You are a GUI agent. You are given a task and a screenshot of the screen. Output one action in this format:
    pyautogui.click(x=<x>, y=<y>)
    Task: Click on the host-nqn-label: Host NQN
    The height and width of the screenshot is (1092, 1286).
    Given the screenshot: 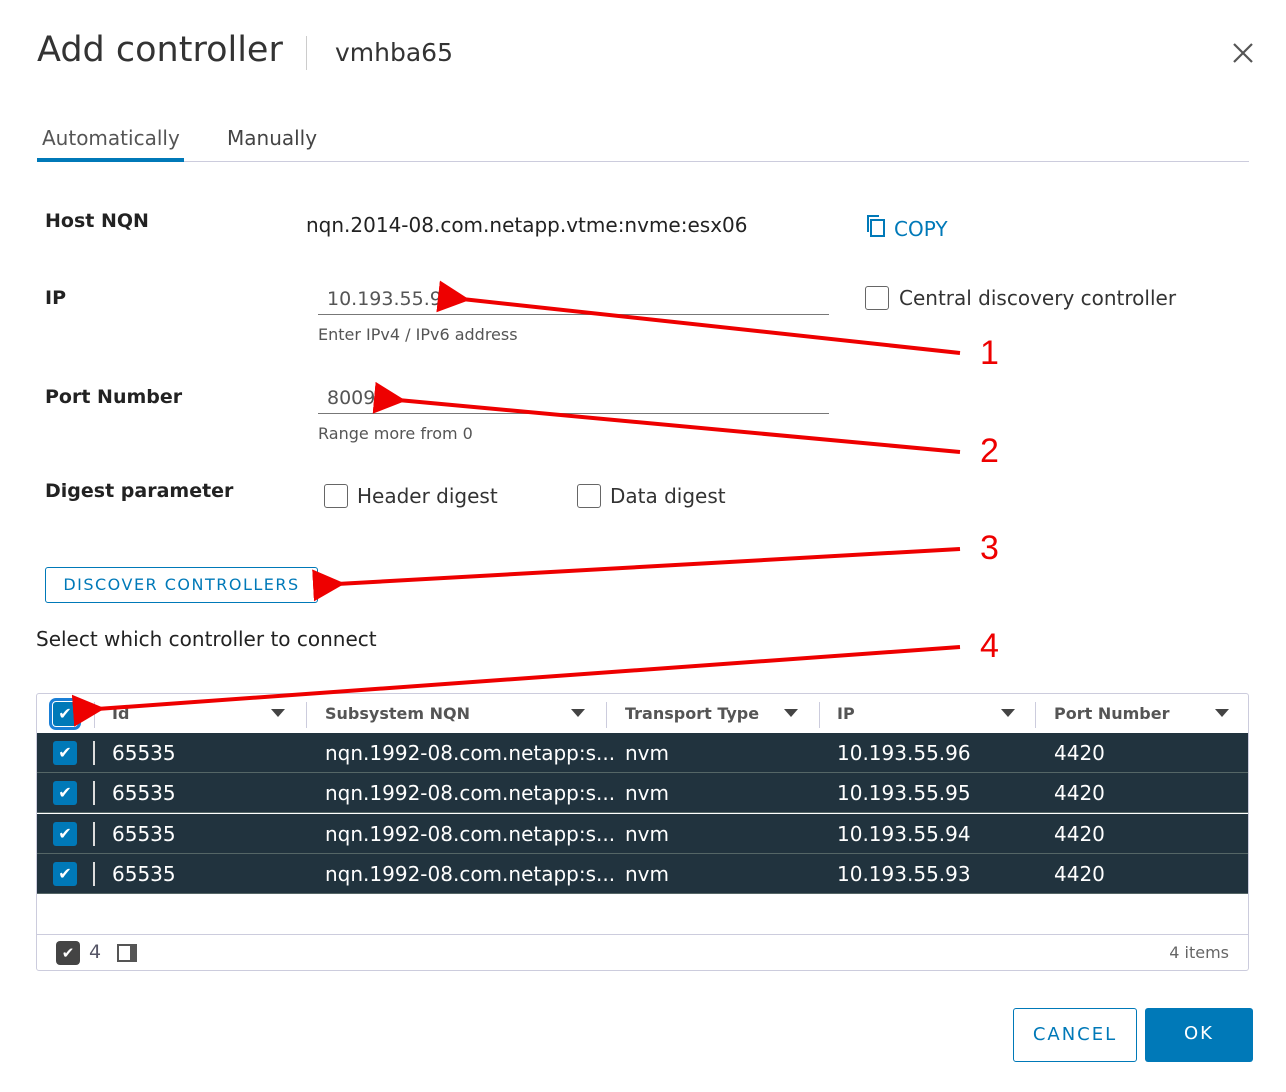 What is the action you would take?
    pyautogui.click(x=97, y=221)
    